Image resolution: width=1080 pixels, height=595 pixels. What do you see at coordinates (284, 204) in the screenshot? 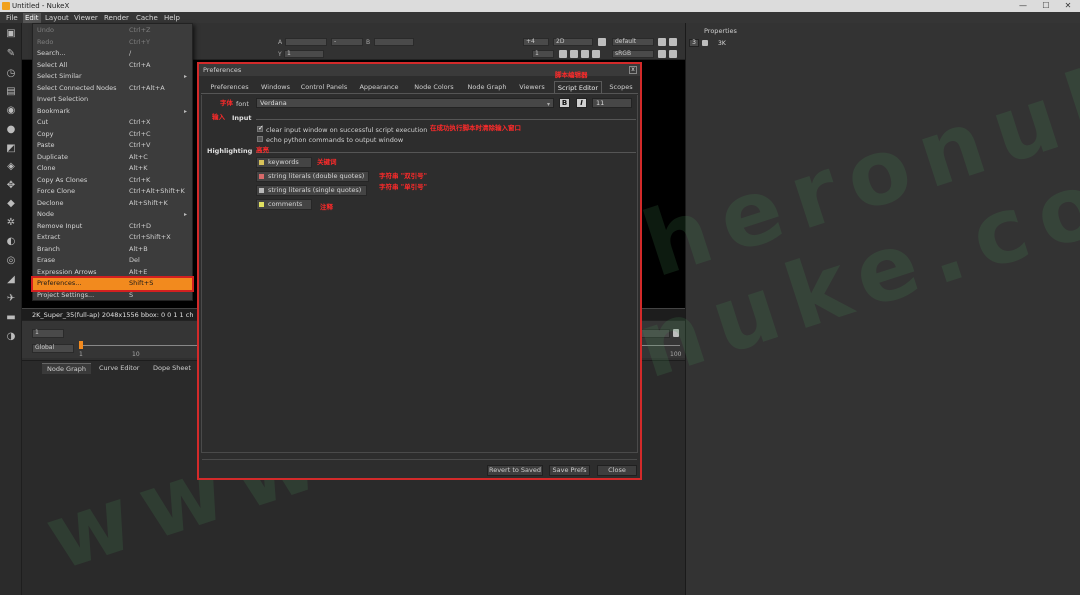
I see `comments-color-button: comments` at bounding box center [284, 204].